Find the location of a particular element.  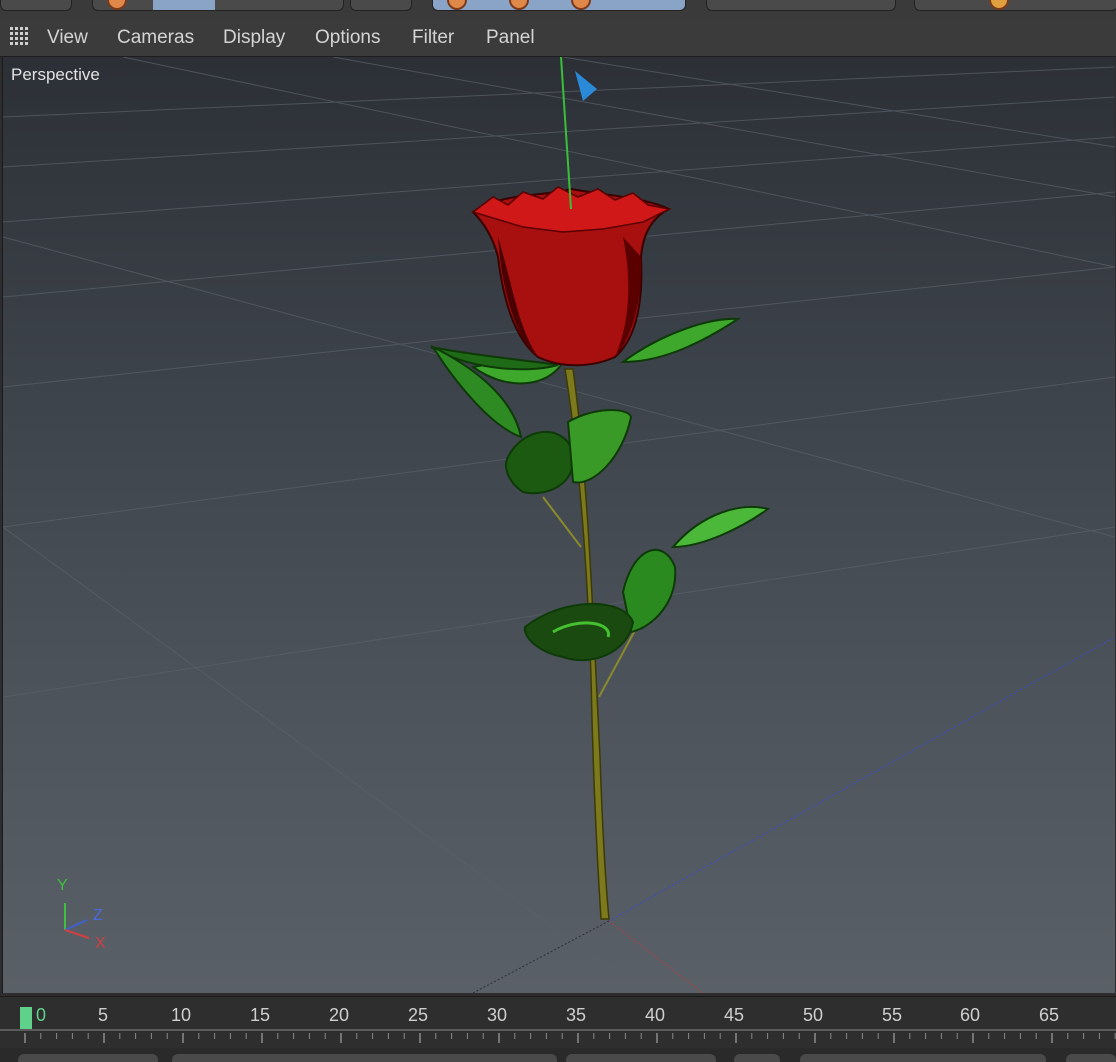

menu-view: View is located at coordinates (67, 38).